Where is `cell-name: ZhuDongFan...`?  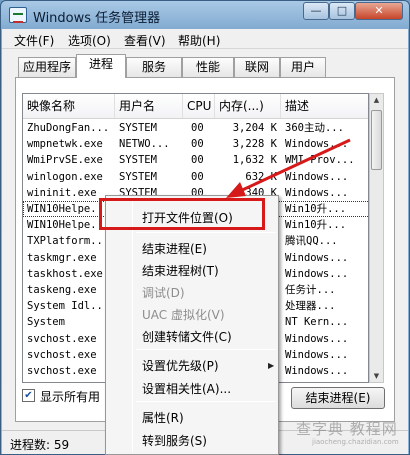 cell-name: ZhuDongFan... is located at coordinates (68, 128).